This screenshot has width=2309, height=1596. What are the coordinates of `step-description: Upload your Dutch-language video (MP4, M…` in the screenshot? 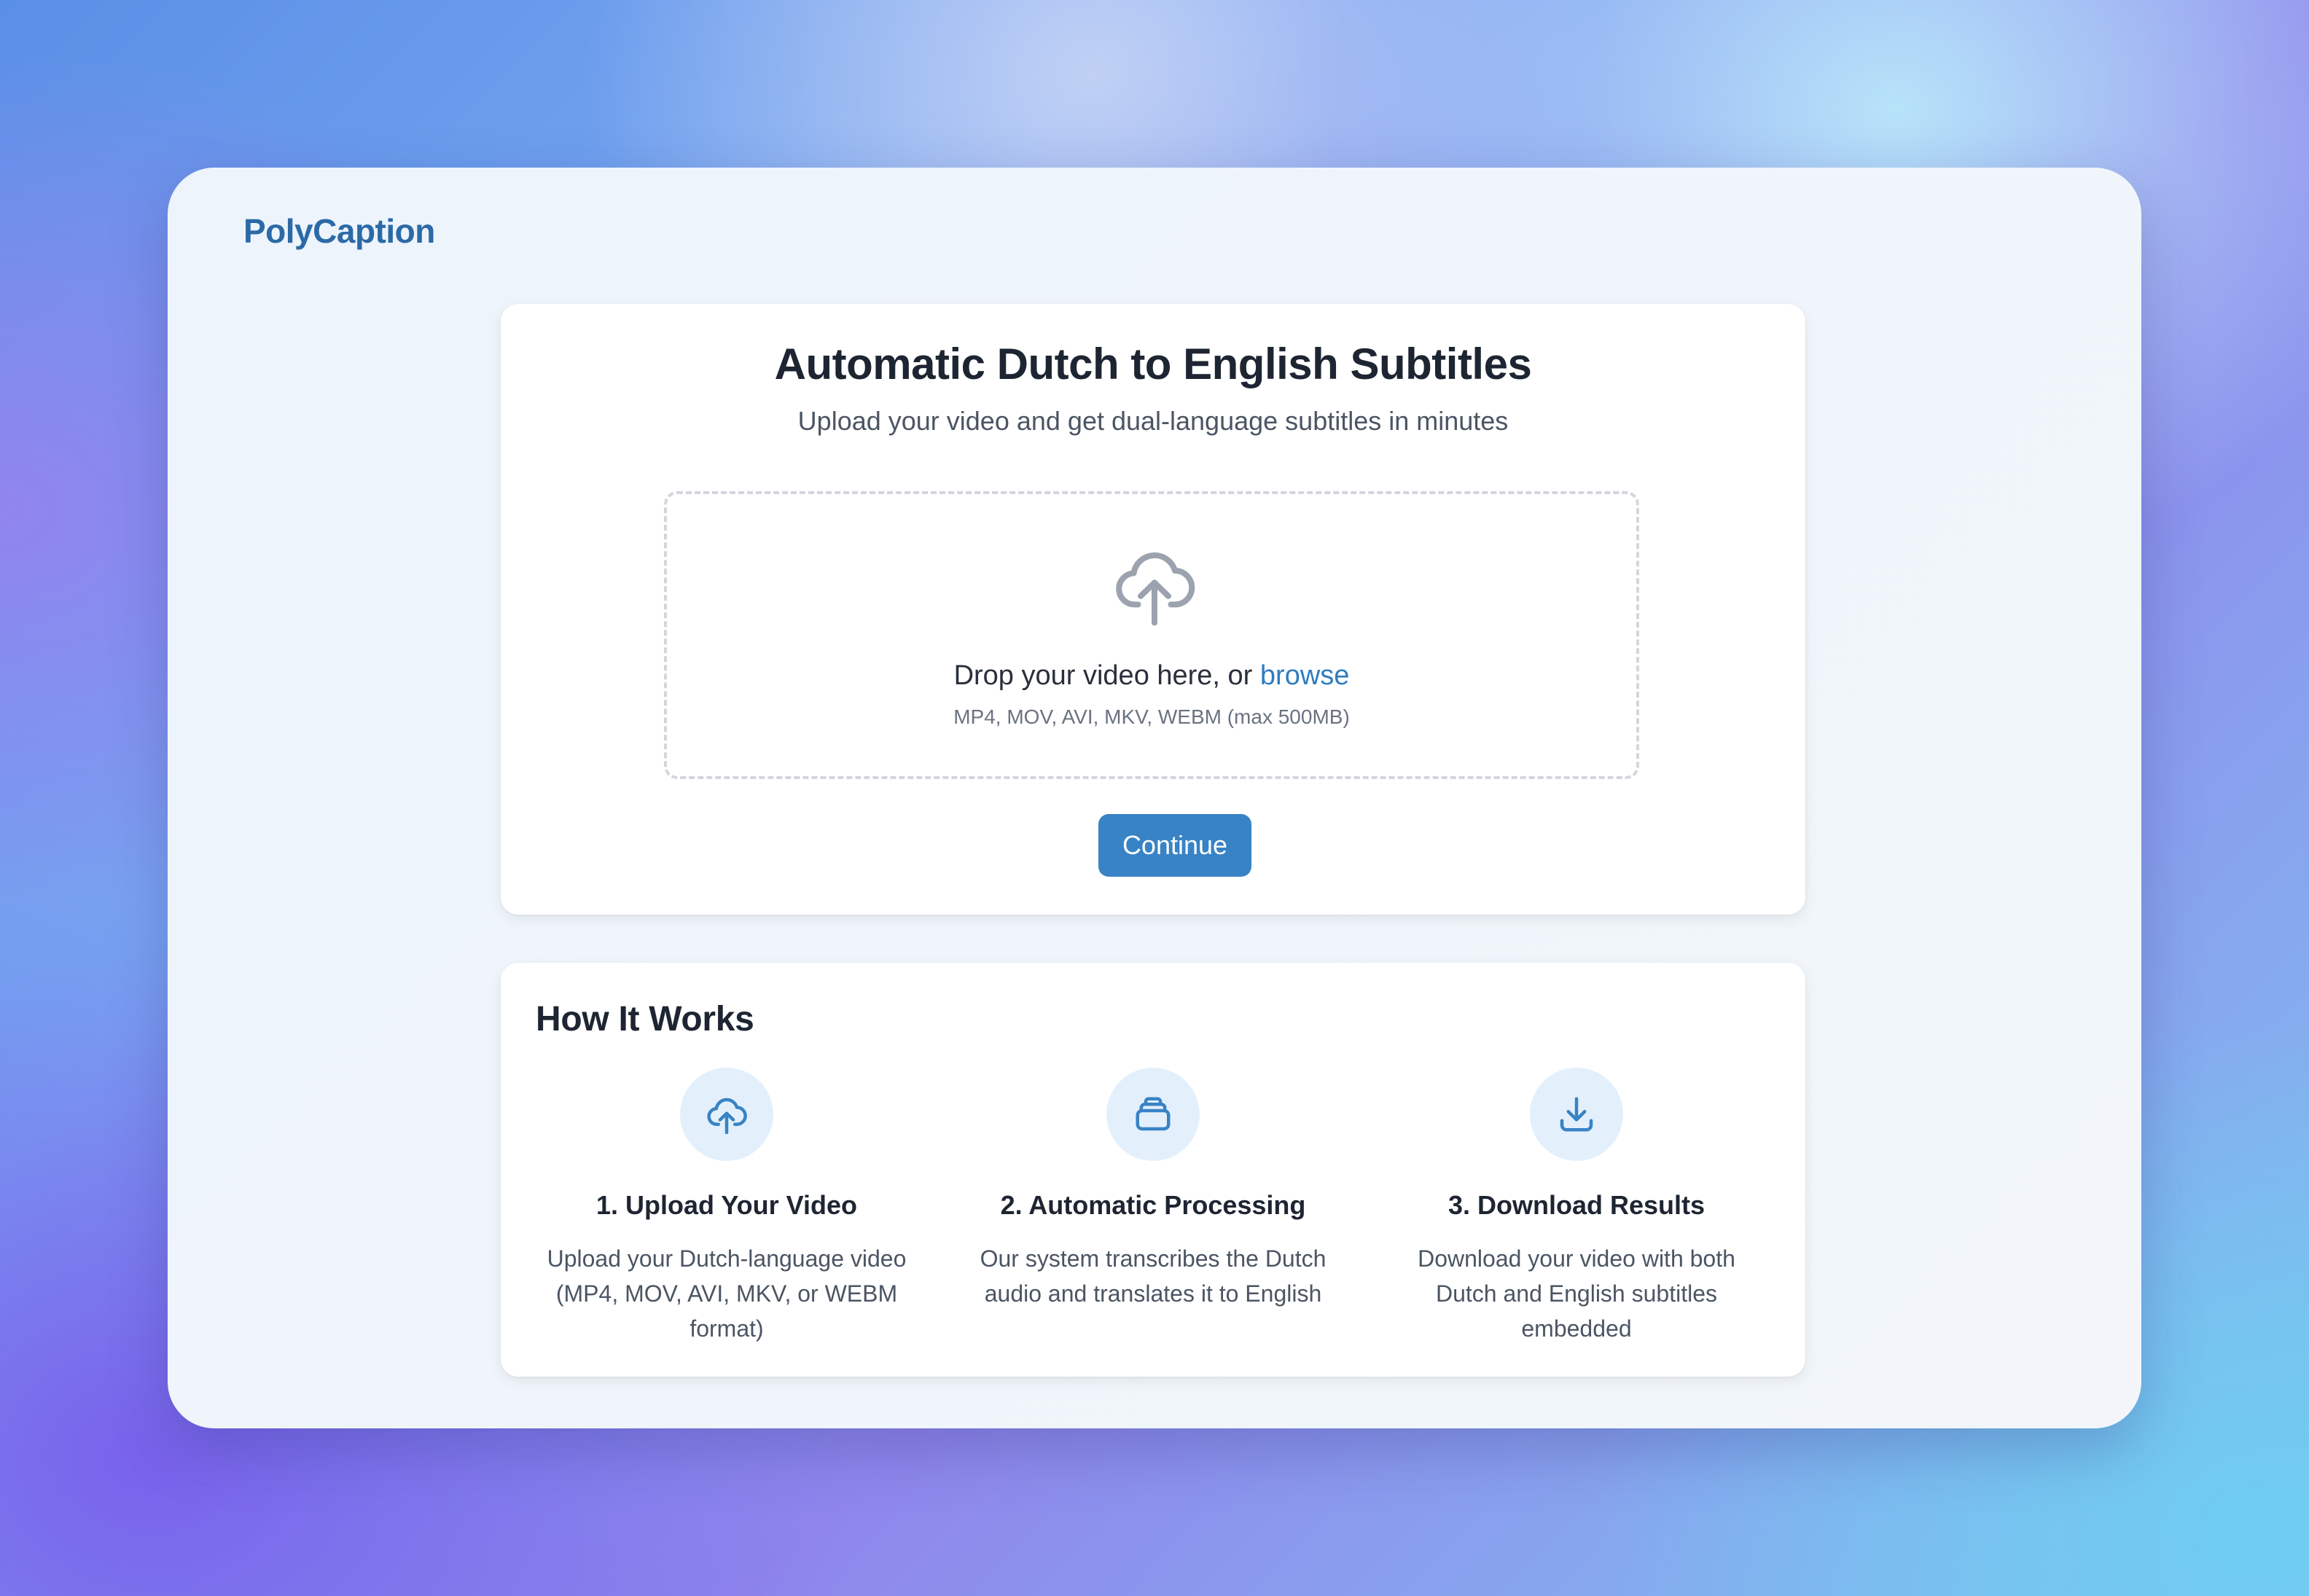 It's located at (727, 1293).